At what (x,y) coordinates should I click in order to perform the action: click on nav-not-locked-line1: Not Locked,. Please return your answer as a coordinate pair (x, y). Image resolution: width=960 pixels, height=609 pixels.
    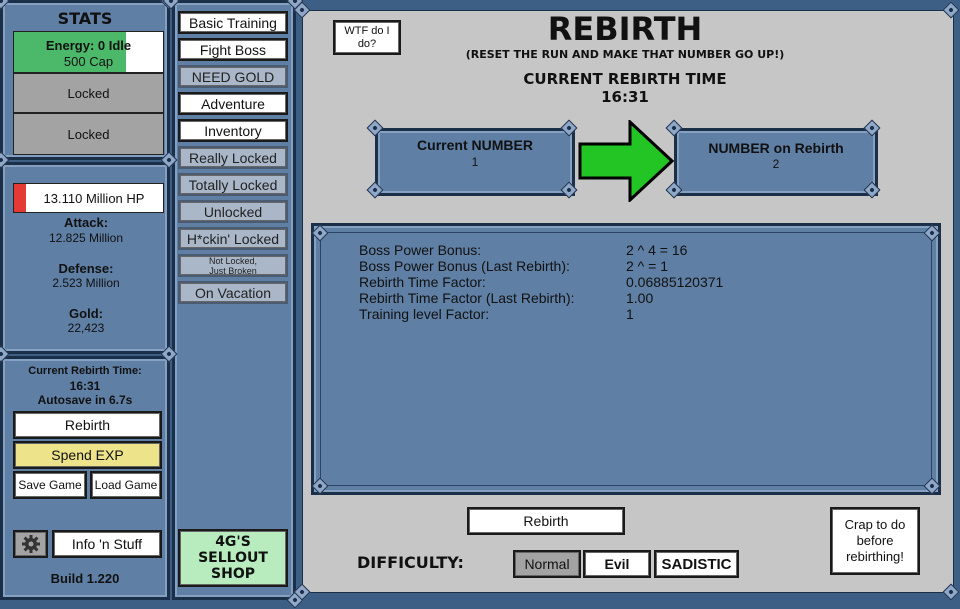
    Looking at the image, I should click on (233, 260).